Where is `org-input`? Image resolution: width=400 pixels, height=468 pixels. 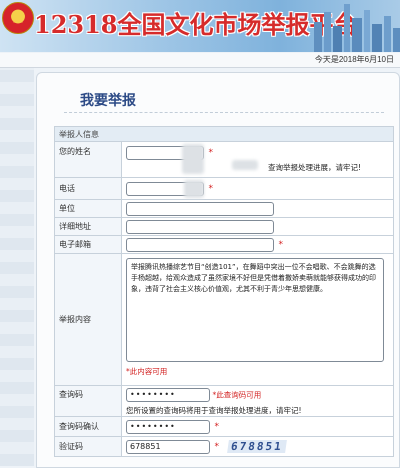 org-input is located at coordinates (200, 208).